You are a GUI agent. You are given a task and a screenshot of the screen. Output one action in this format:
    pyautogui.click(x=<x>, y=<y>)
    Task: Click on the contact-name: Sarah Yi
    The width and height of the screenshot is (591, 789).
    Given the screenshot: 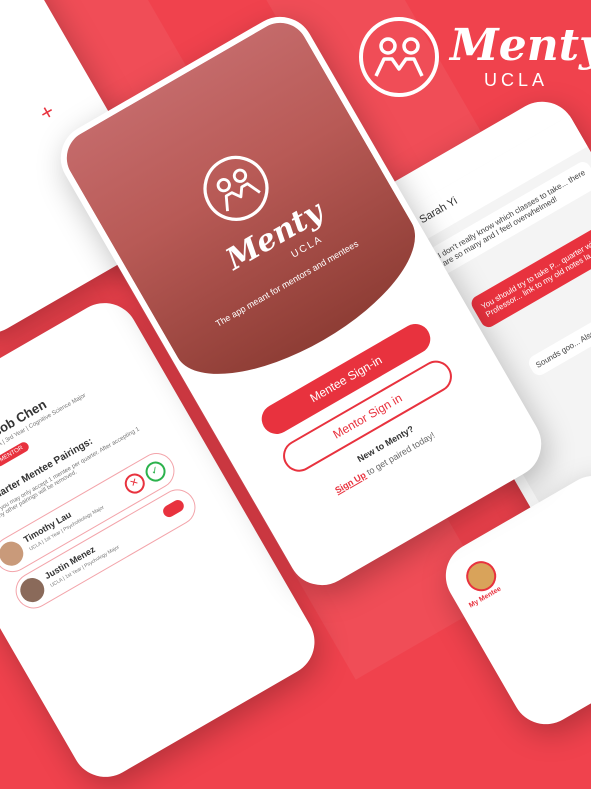 What is the action you would take?
    pyautogui.click(x=438, y=211)
    